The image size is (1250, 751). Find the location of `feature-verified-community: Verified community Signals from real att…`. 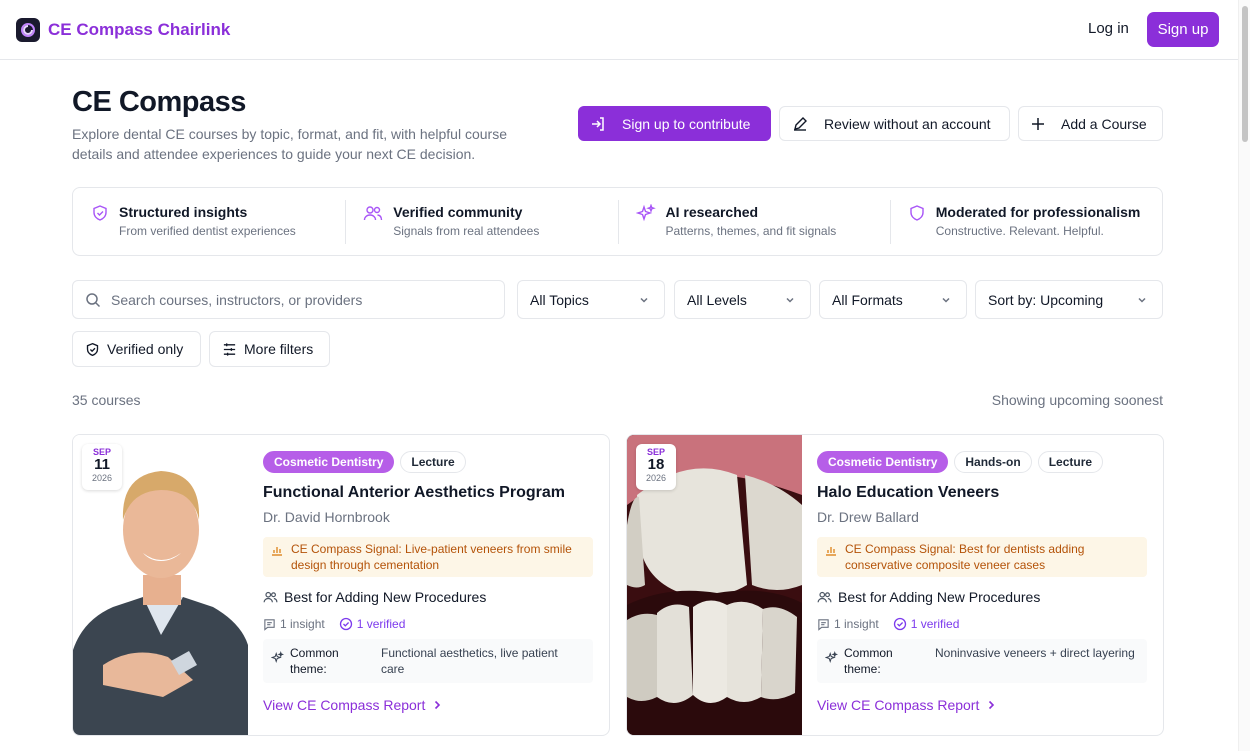

feature-verified-community: Verified community Signals from real att… is located at coordinates (481, 221).